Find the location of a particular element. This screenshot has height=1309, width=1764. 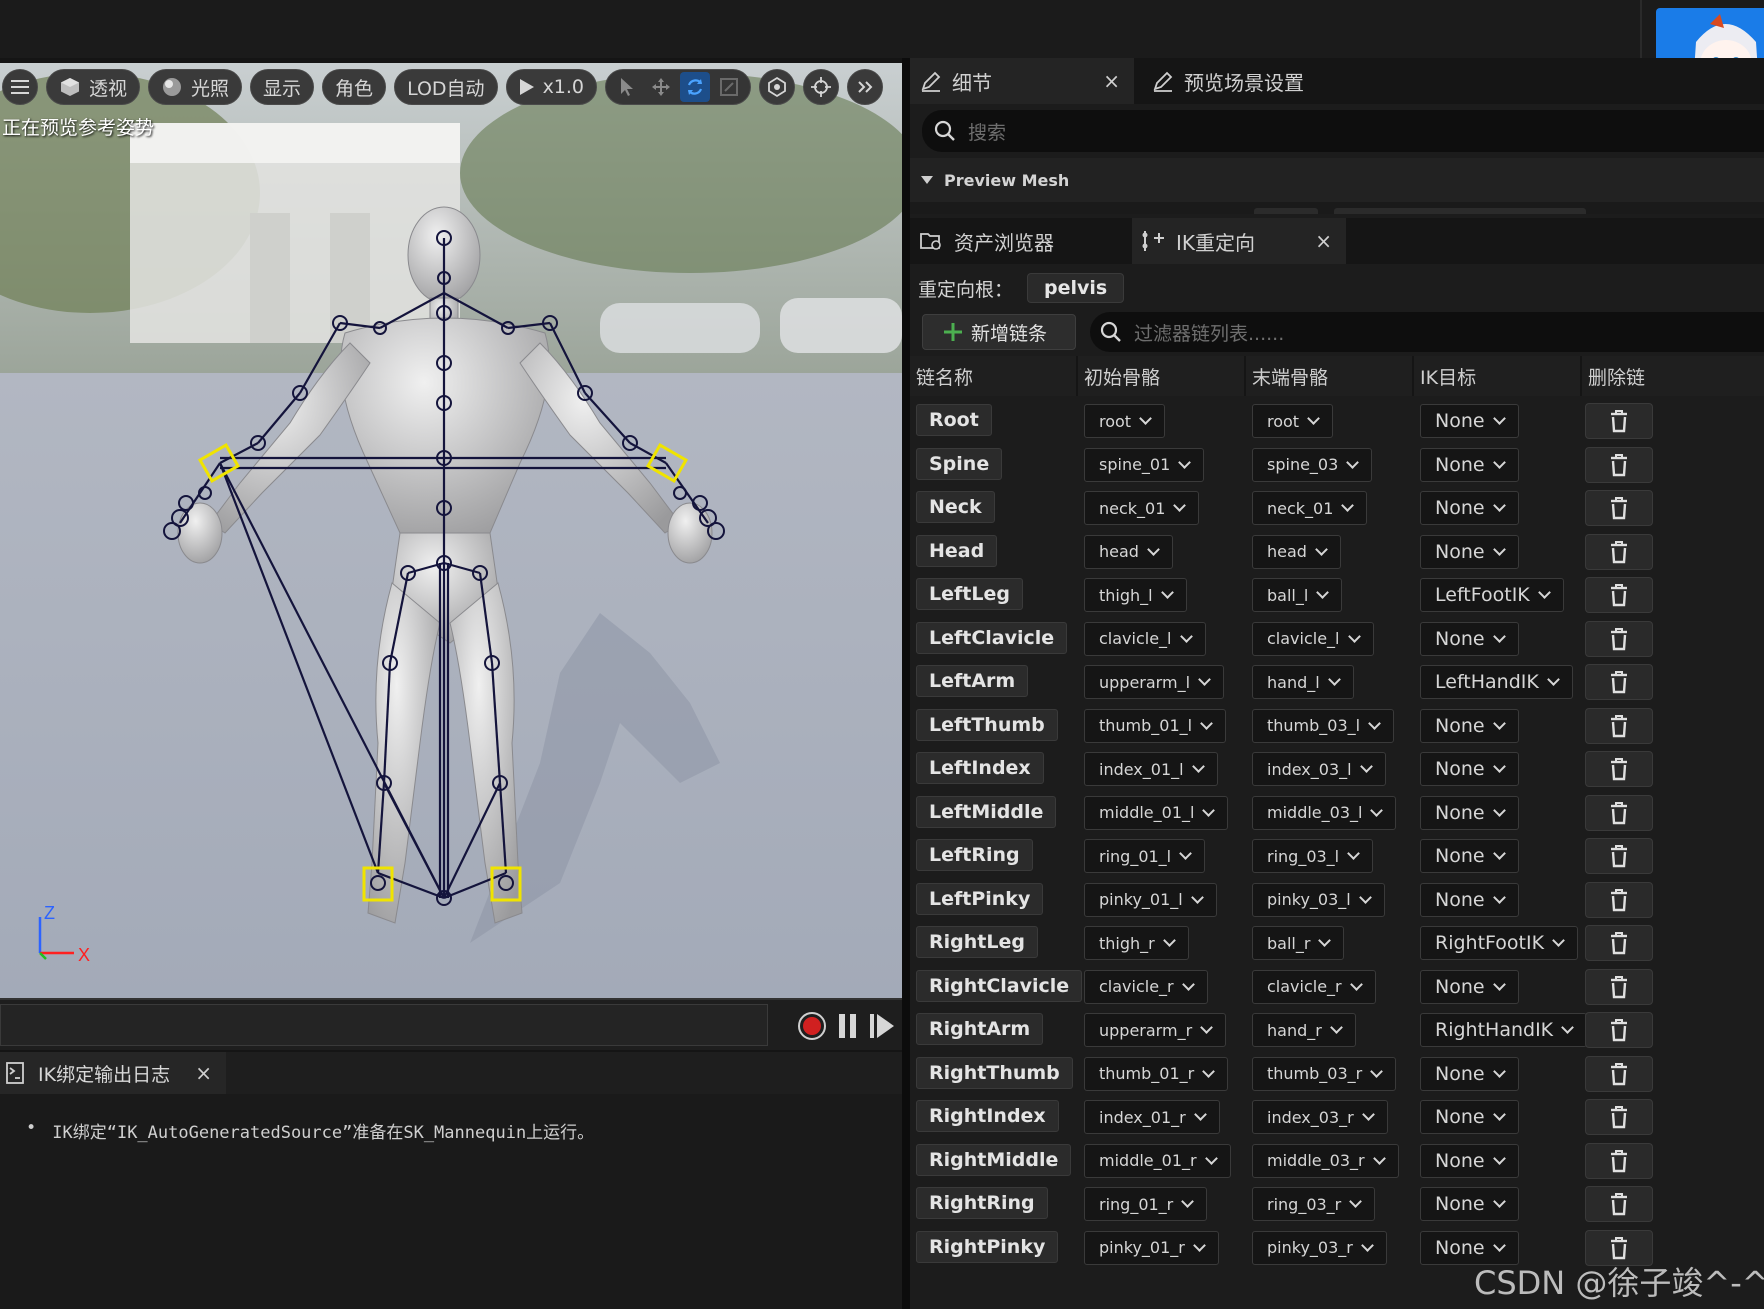

step-forward-button is located at coordinates (882, 1026).